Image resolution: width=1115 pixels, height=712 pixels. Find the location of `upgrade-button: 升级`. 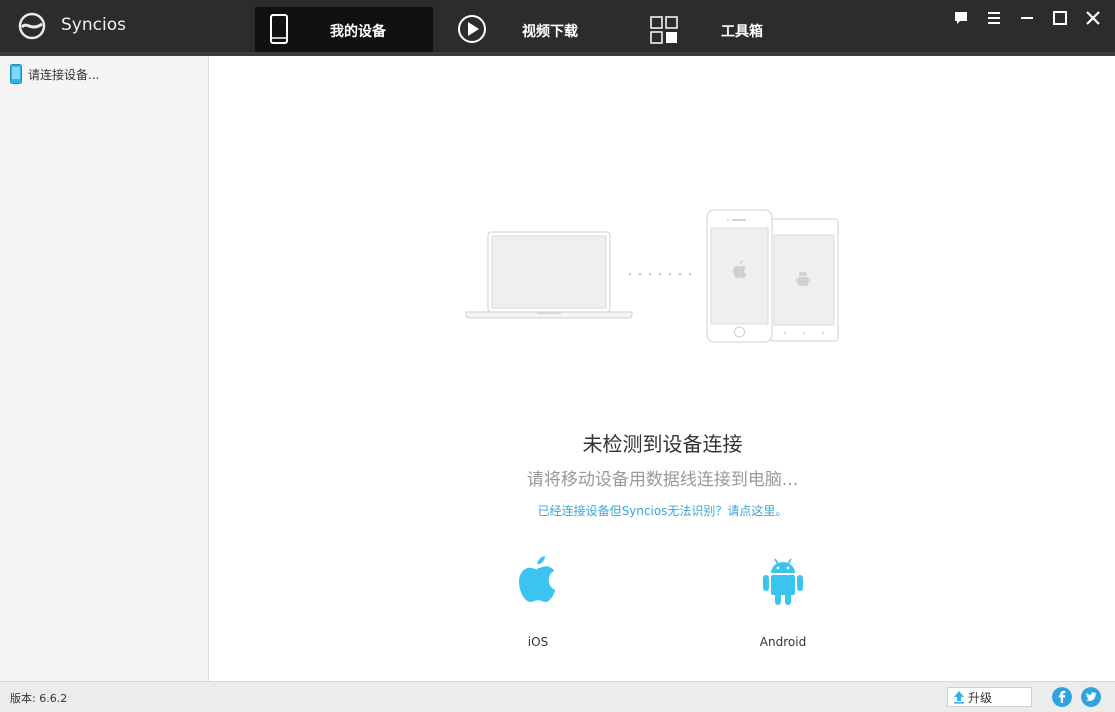

upgrade-button: 升级 is located at coordinates (989, 697).